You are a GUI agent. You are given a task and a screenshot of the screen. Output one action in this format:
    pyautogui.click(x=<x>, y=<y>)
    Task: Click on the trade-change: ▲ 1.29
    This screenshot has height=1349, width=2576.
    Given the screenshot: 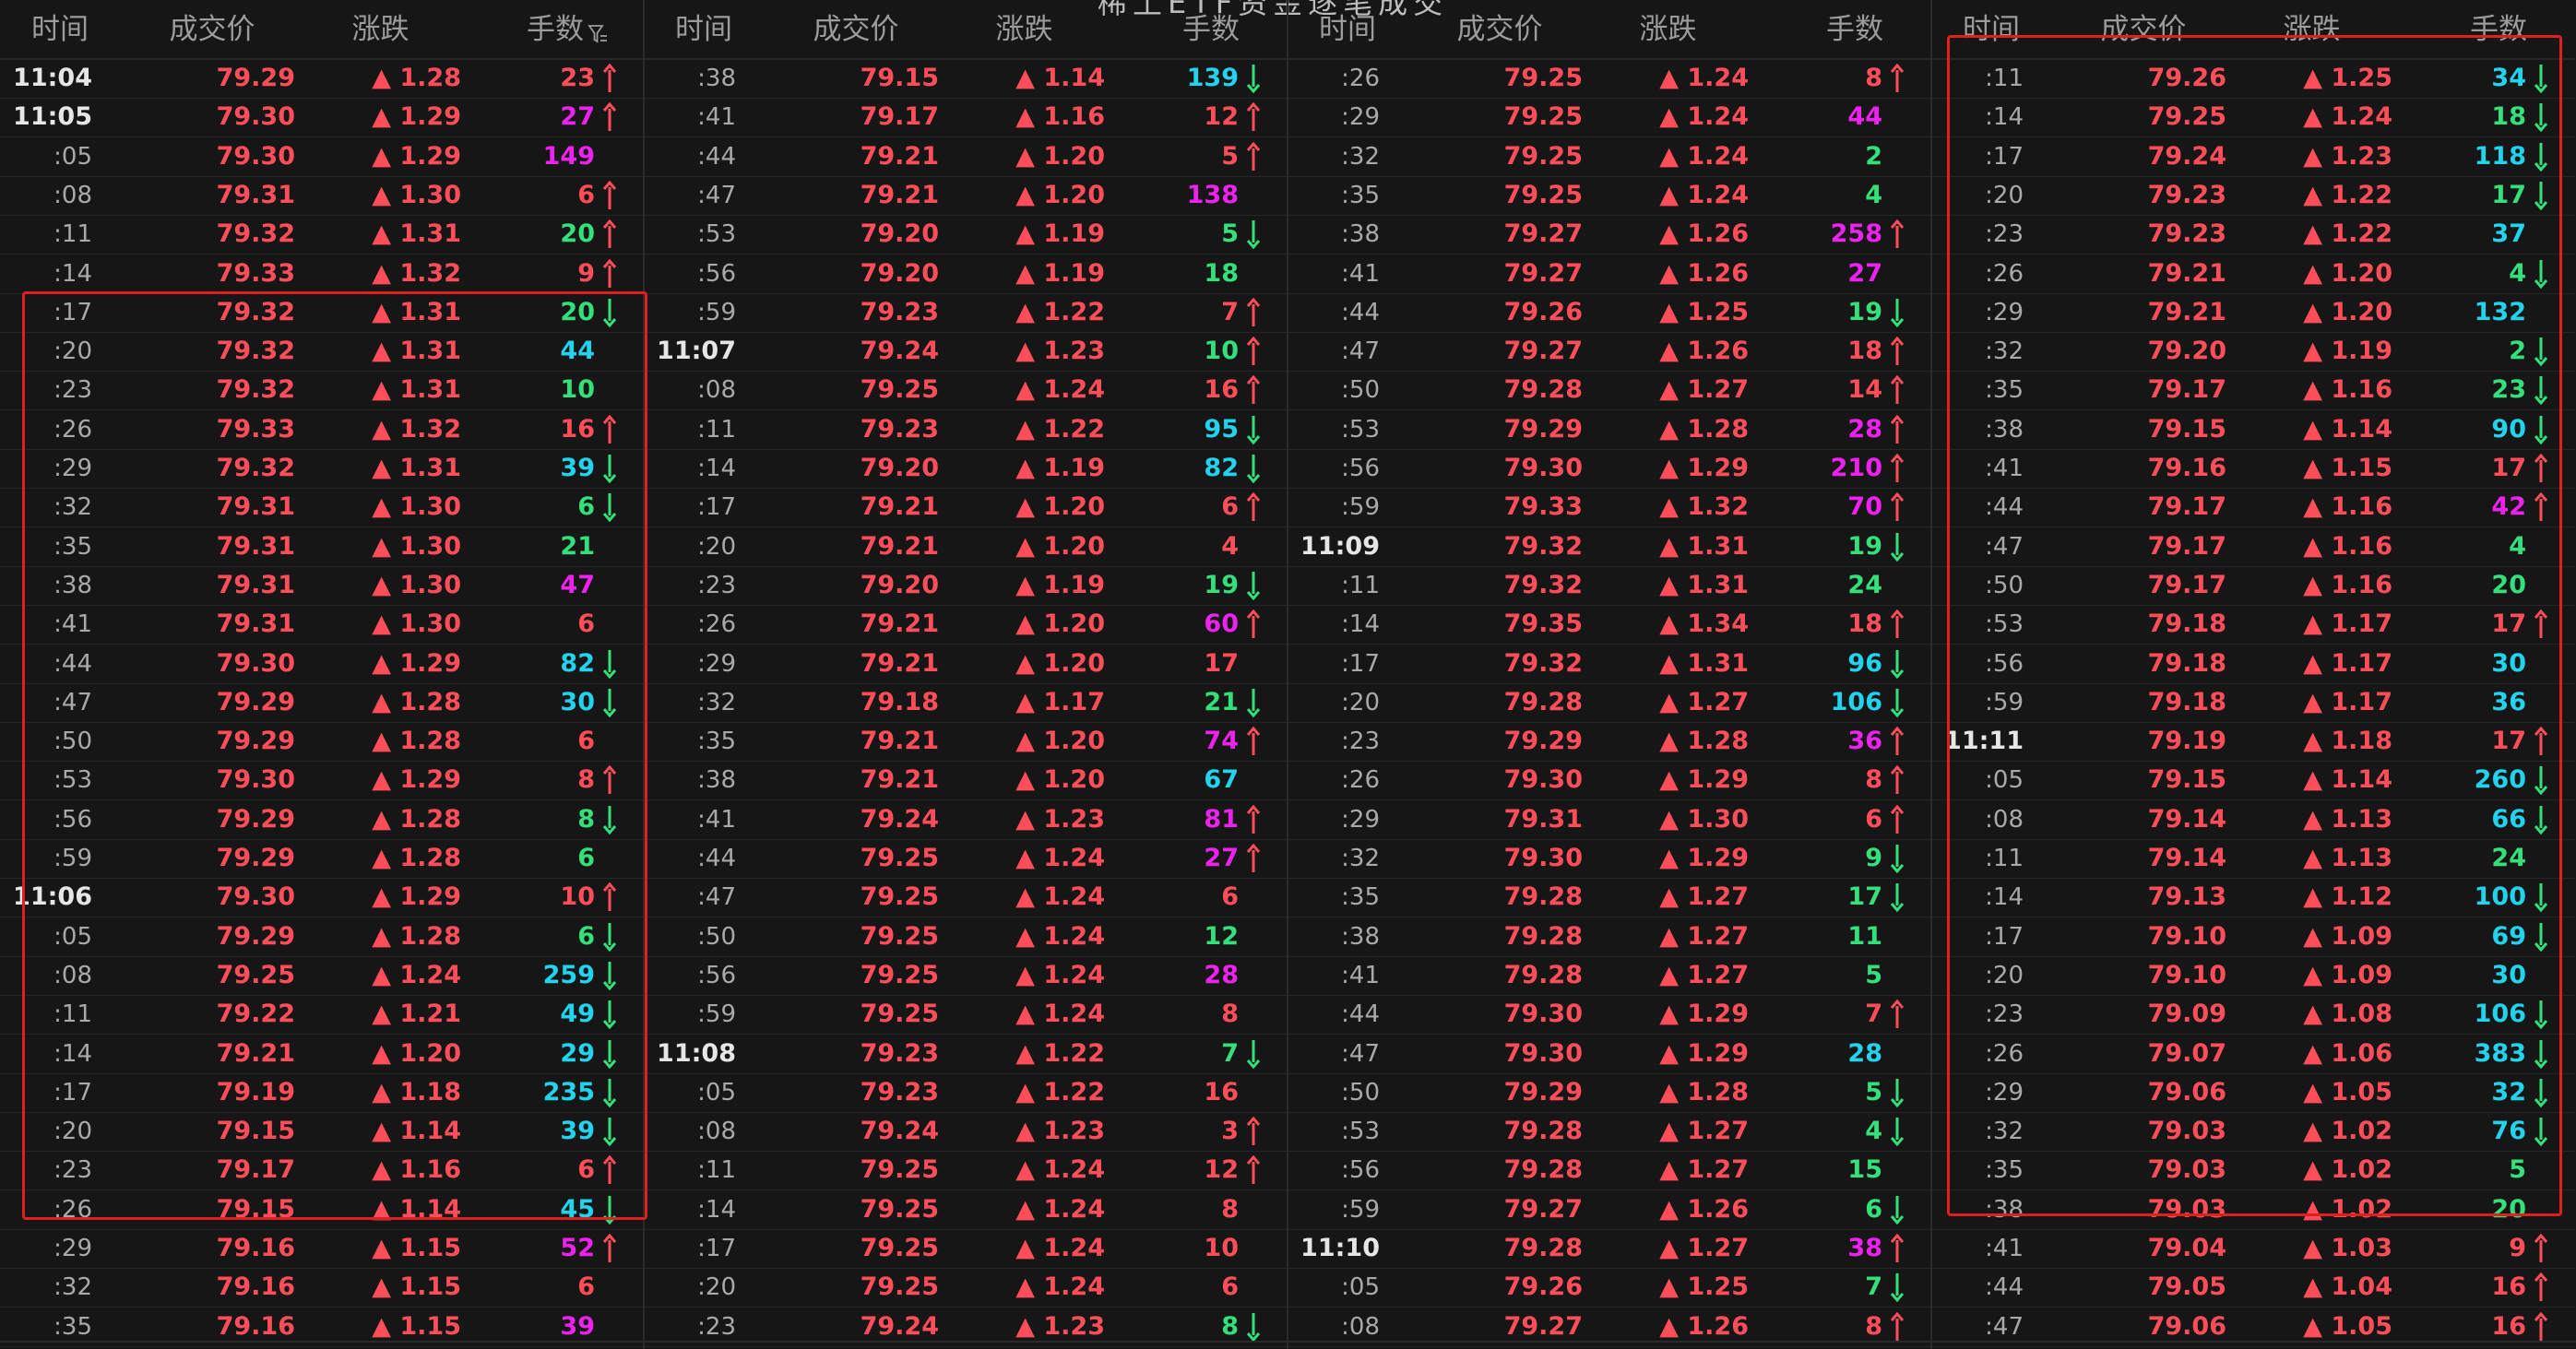 What is the action you would take?
    pyautogui.click(x=1704, y=780)
    